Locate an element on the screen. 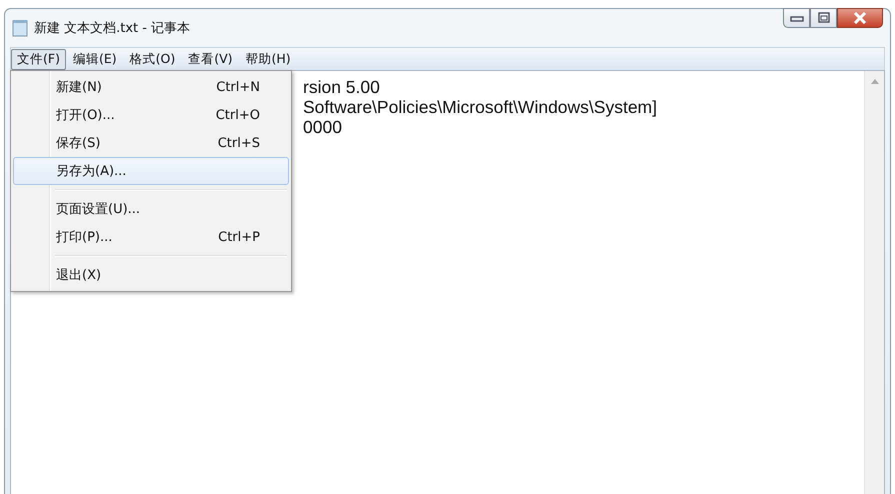 This screenshot has height=494, width=895. menu-item: 打印(P)... Ctrl+P is located at coordinates (151, 237).